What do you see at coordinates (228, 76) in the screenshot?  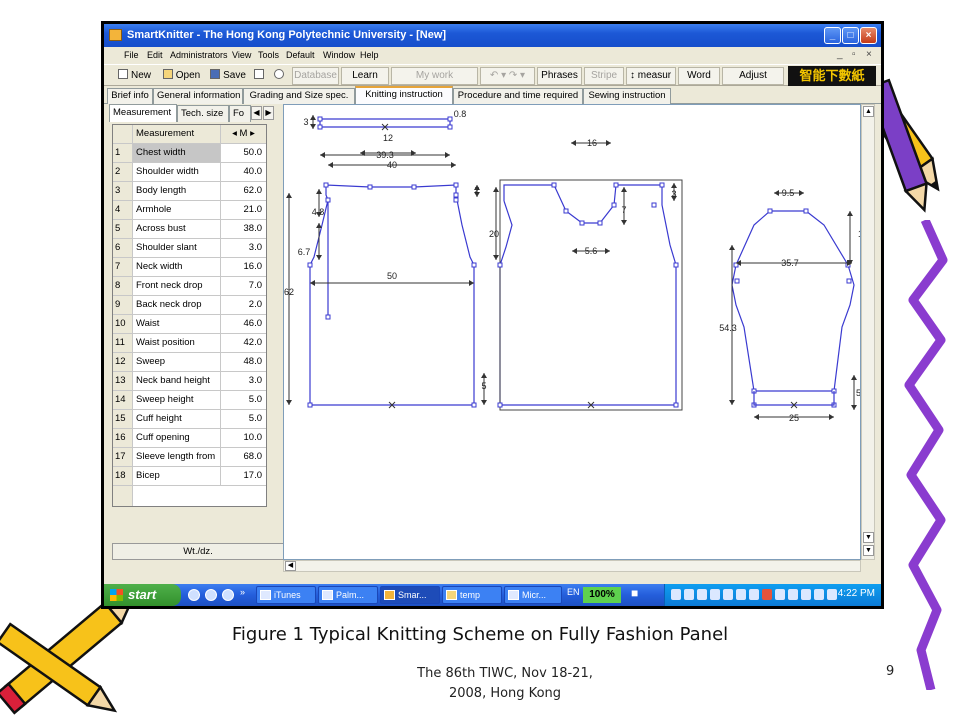 I see `save-button: Save` at bounding box center [228, 76].